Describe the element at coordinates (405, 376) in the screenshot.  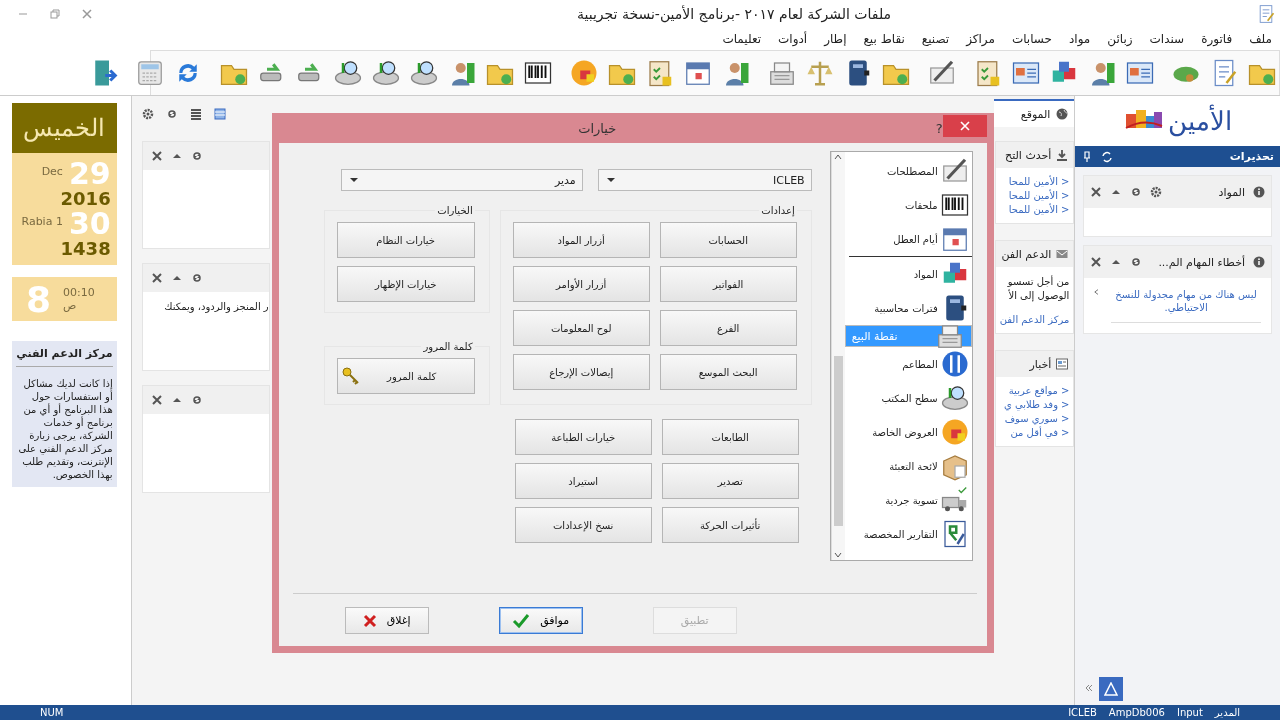
I see `password-button: كلمة المرور` at that location.